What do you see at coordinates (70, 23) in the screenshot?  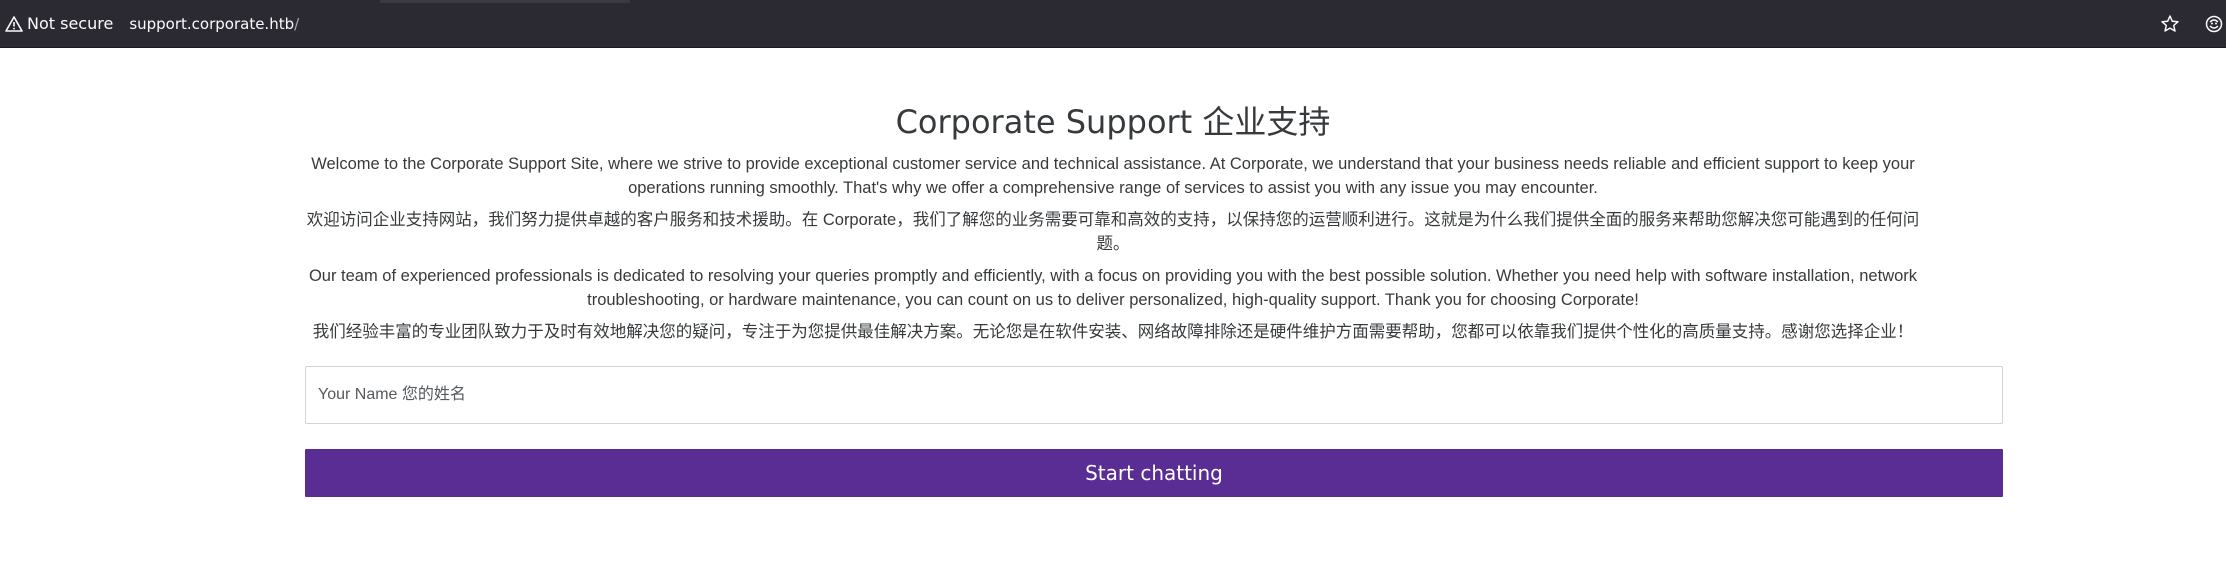 I see `security-label: Not secure` at bounding box center [70, 23].